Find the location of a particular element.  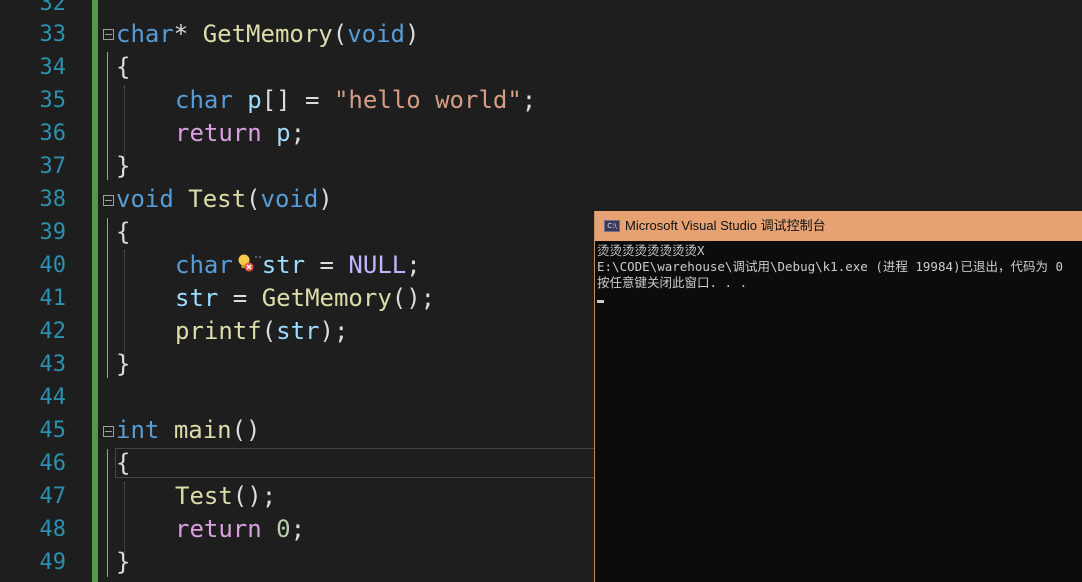

code-line-35: char p[] = "hello world"; is located at coordinates (355, 100).